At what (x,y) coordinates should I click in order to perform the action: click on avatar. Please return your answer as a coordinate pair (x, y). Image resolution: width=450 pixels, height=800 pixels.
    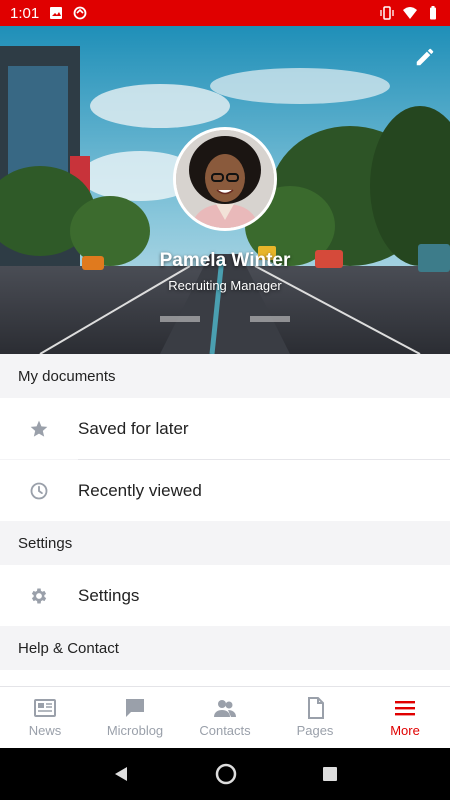
    Looking at the image, I should click on (225, 179).